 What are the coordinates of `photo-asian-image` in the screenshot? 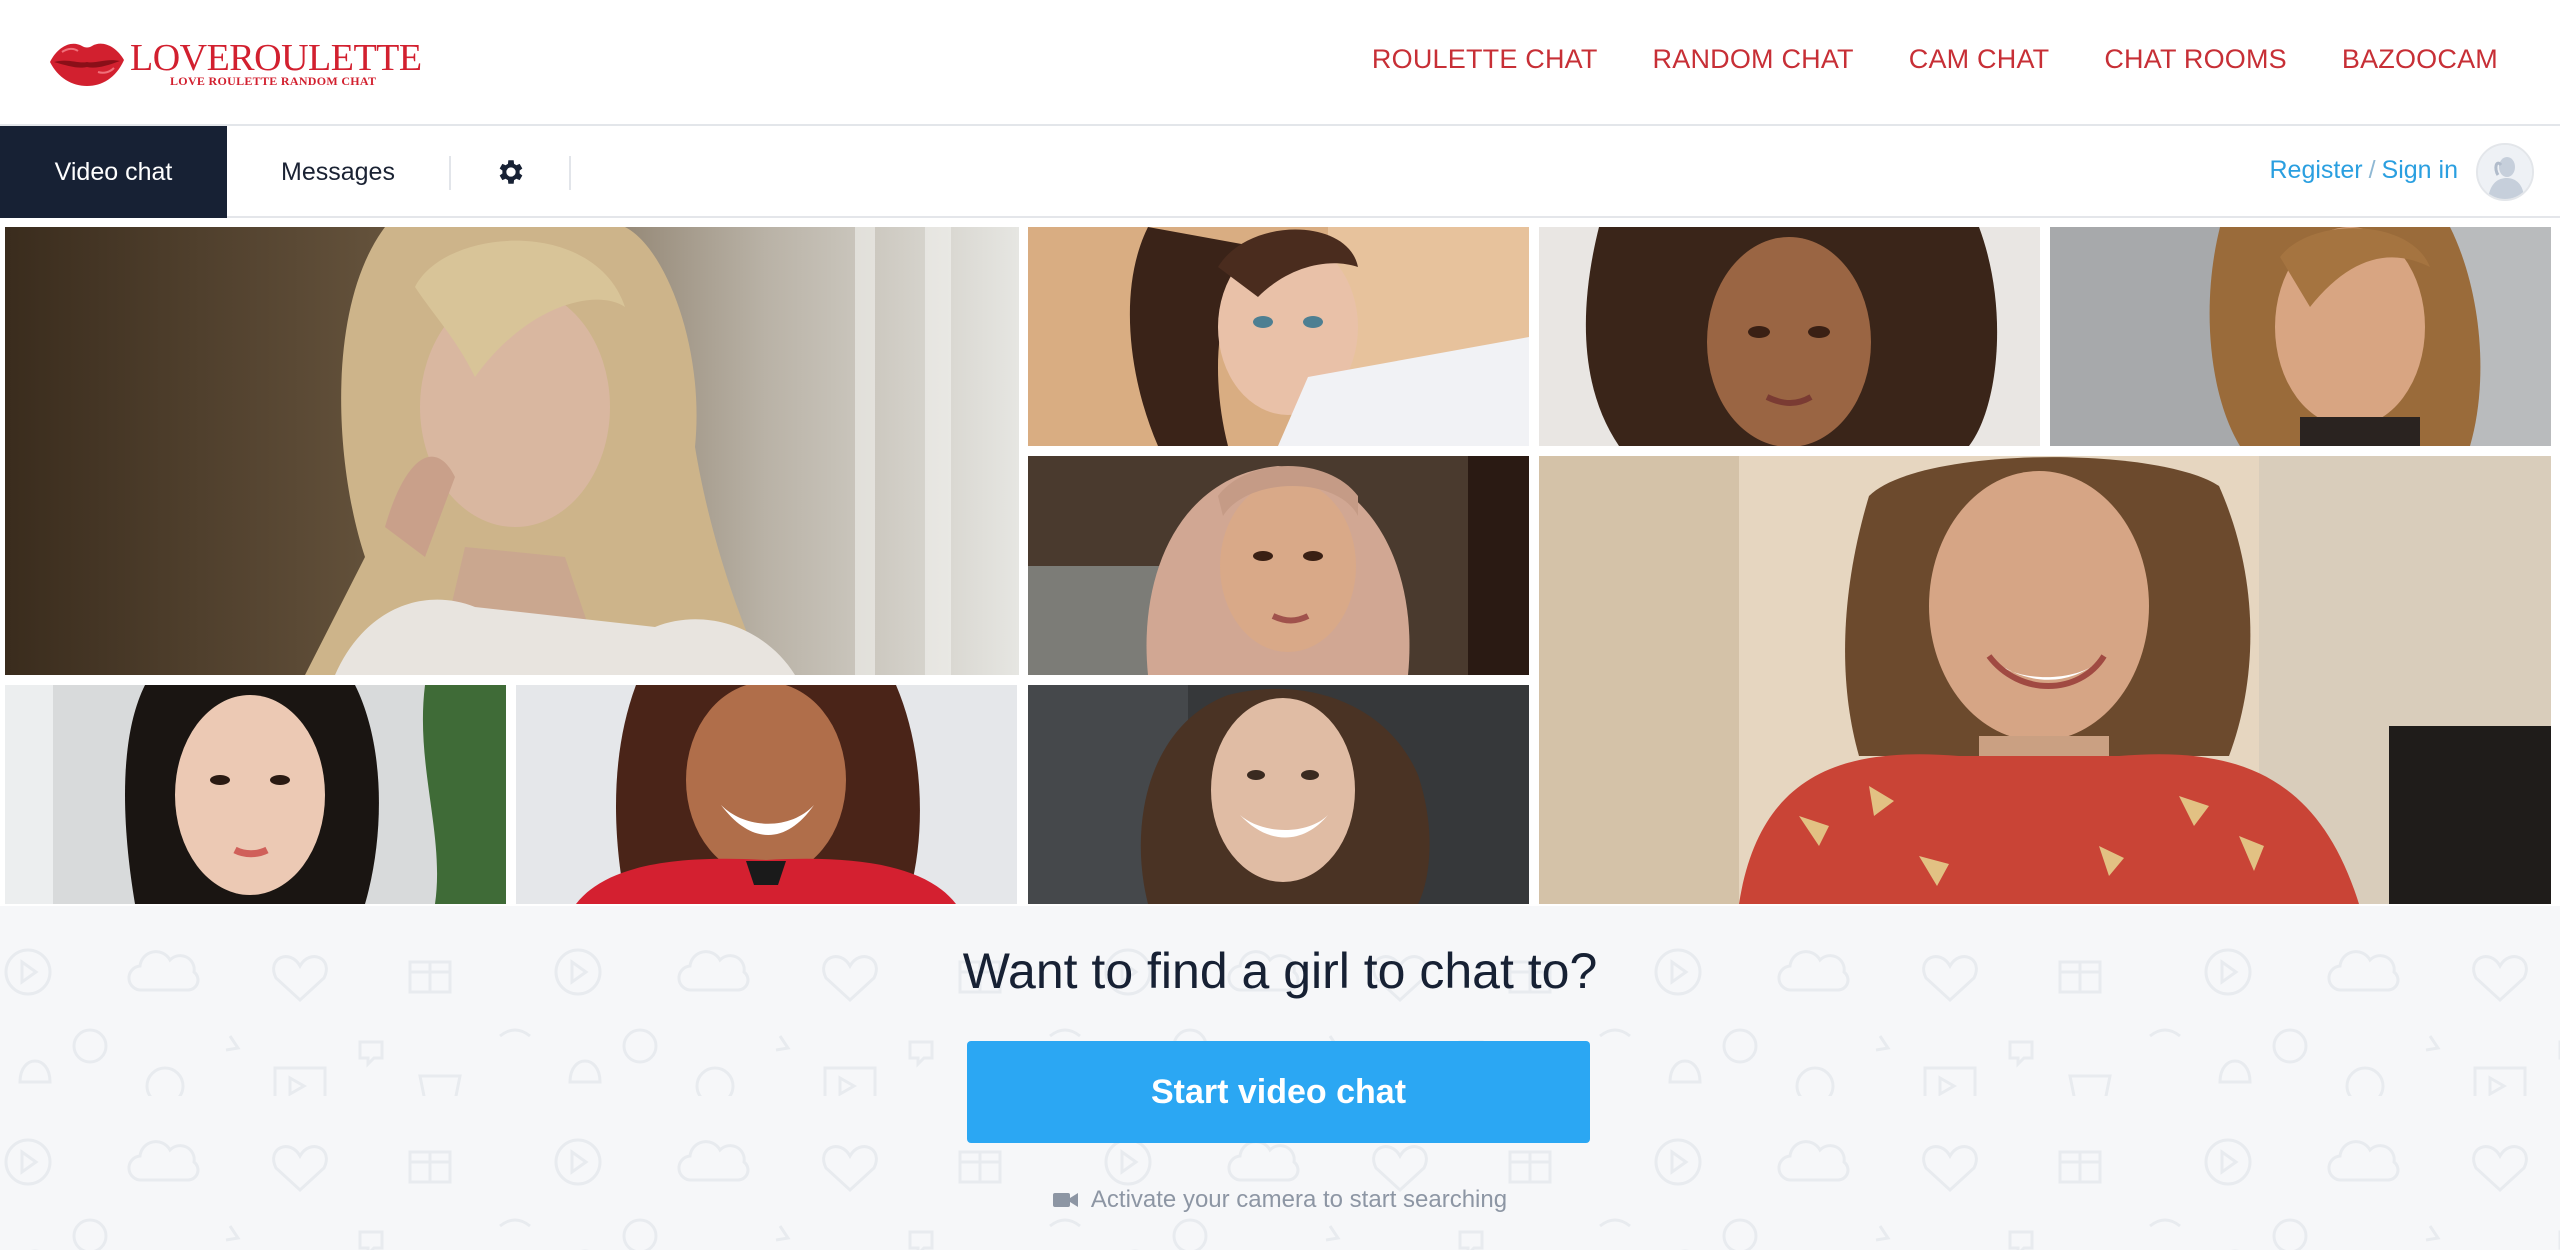 It's located at (255, 794).